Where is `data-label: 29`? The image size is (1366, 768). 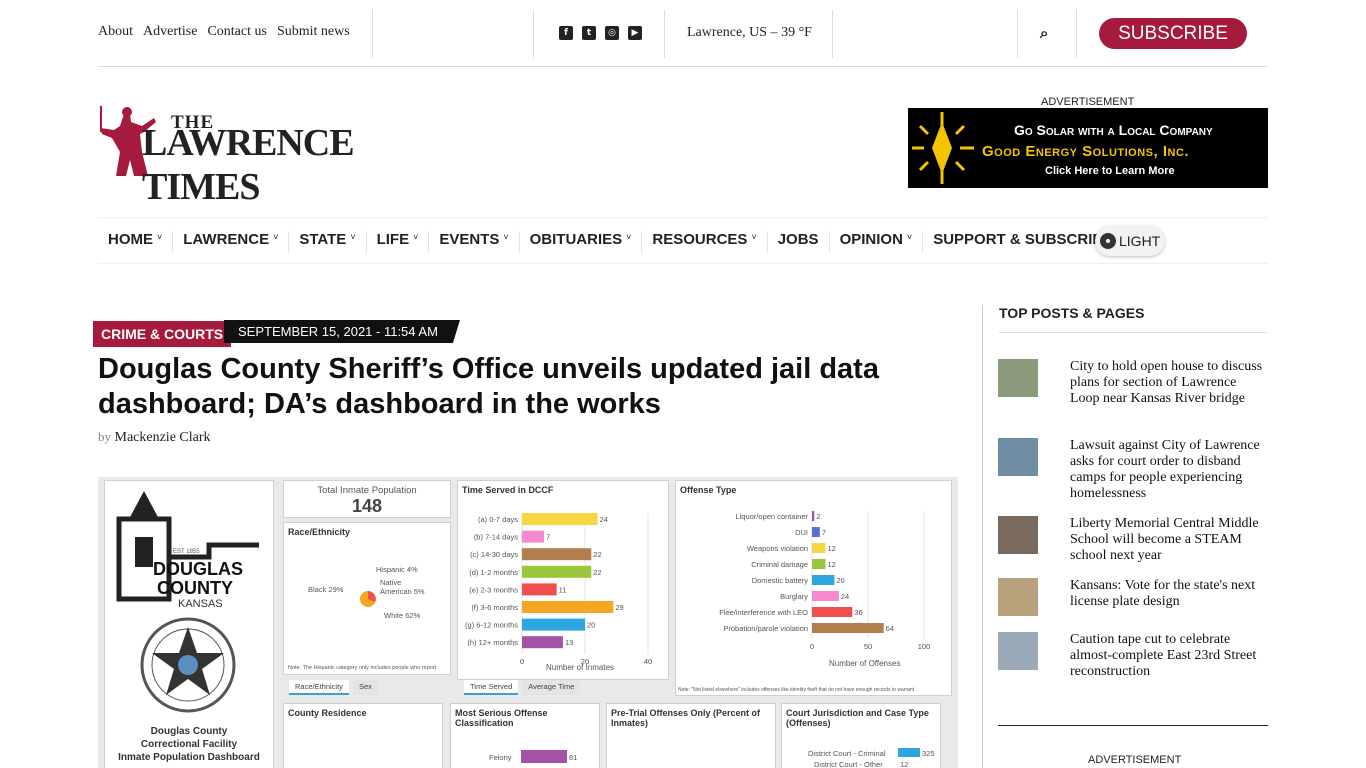 data-label: 29 is located at coordinates (619, 607).